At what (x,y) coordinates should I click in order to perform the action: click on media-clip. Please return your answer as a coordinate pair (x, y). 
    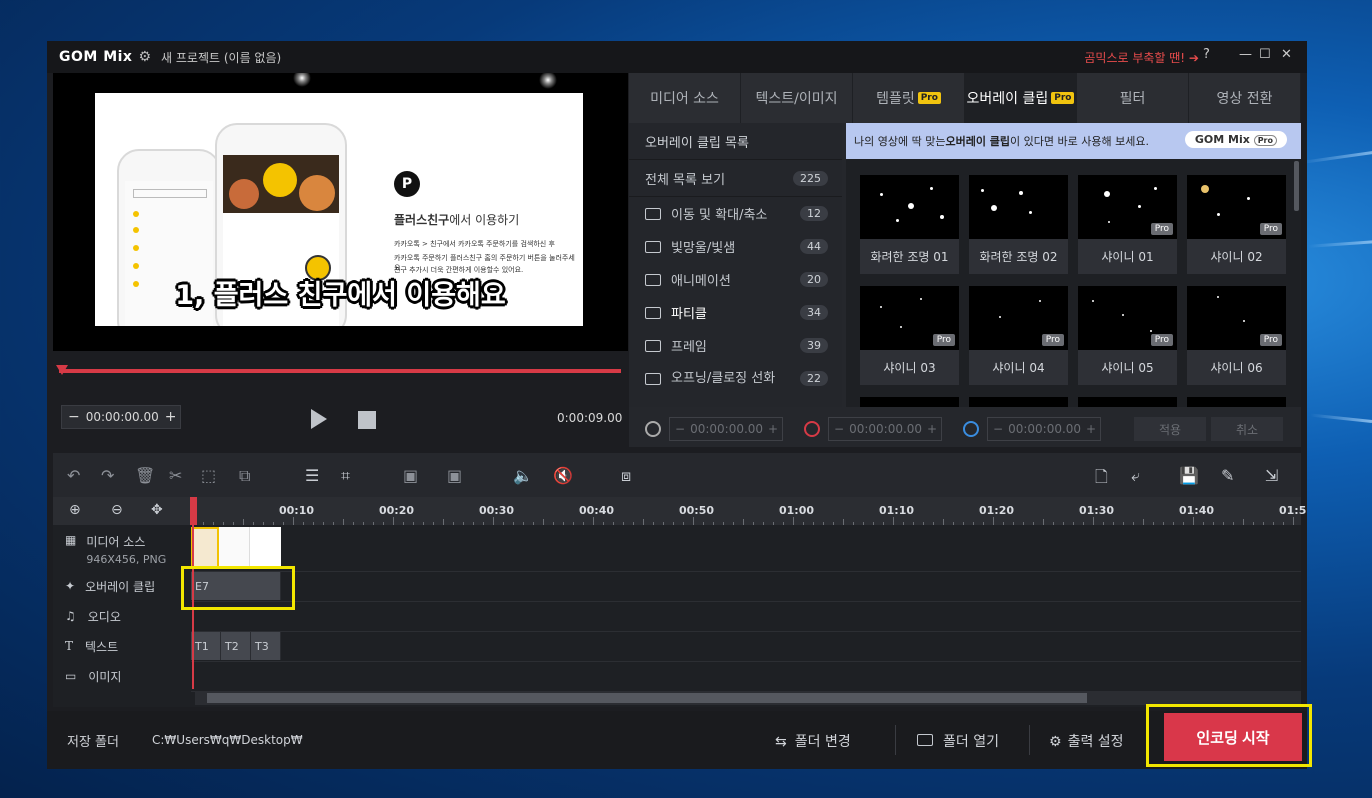
    Looking at the image, I should click on (236, 548).